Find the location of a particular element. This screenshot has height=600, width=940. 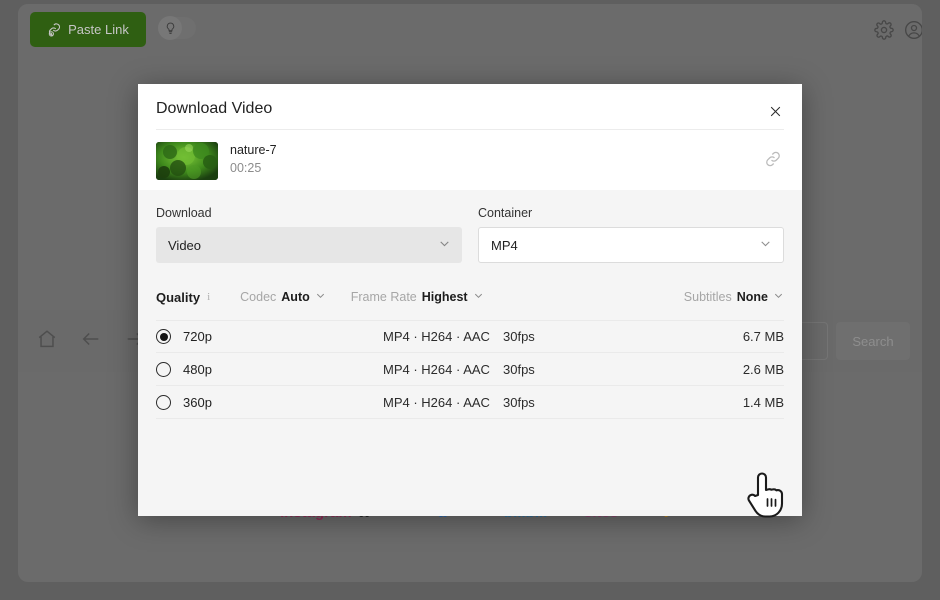

framerate-value: Highest is located at coordinates (444, 297).